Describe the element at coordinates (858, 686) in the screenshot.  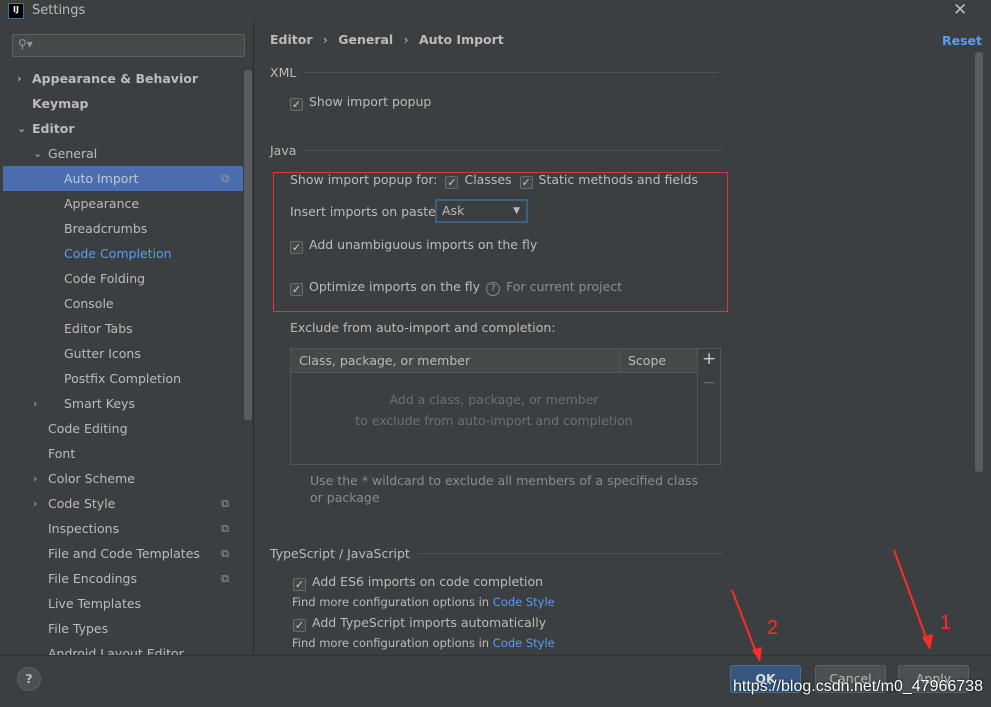
I see `watermark: https://blog.csdn.net/m0_47966738` at that location.